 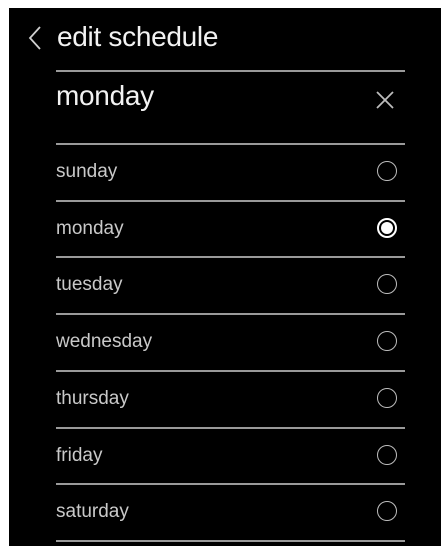 What do you see at coordinates (230, 456) in the screenshot?
I see `day-option-5: friday` at bounding box center [230, 456].